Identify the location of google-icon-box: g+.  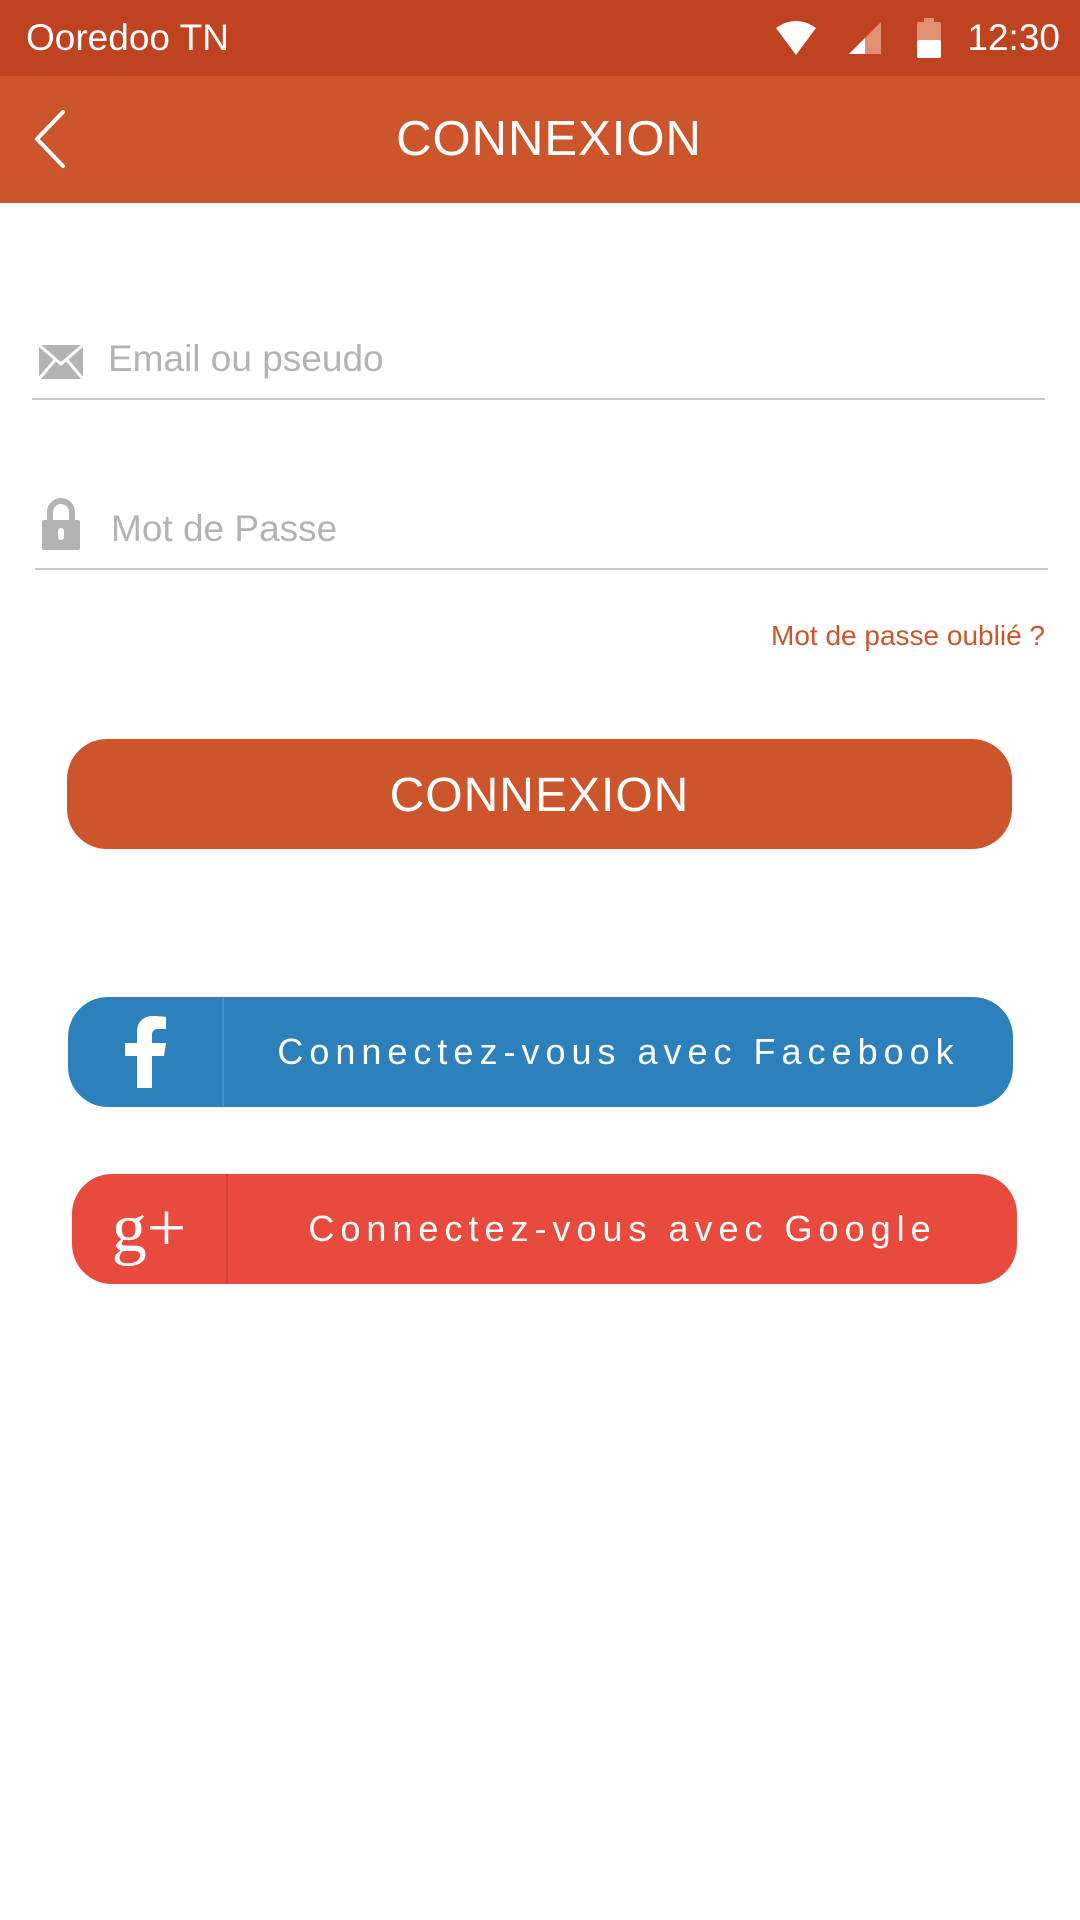
(149, 1229).